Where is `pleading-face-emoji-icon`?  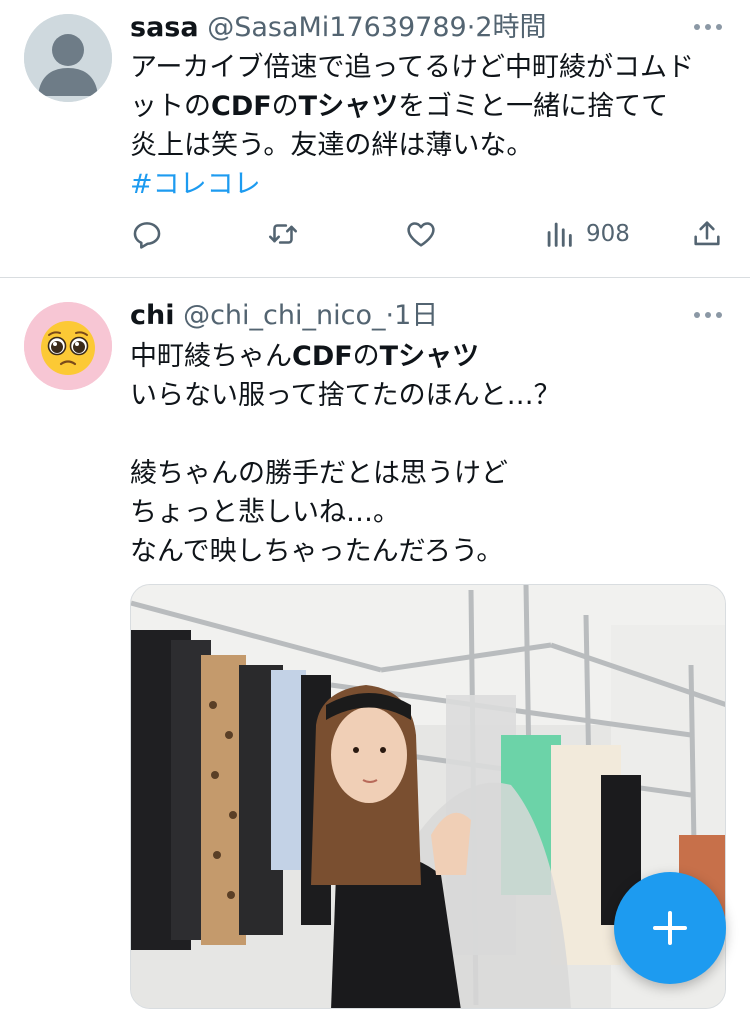
pleading-face-emoji-icon is located at coordinates (68, 346).